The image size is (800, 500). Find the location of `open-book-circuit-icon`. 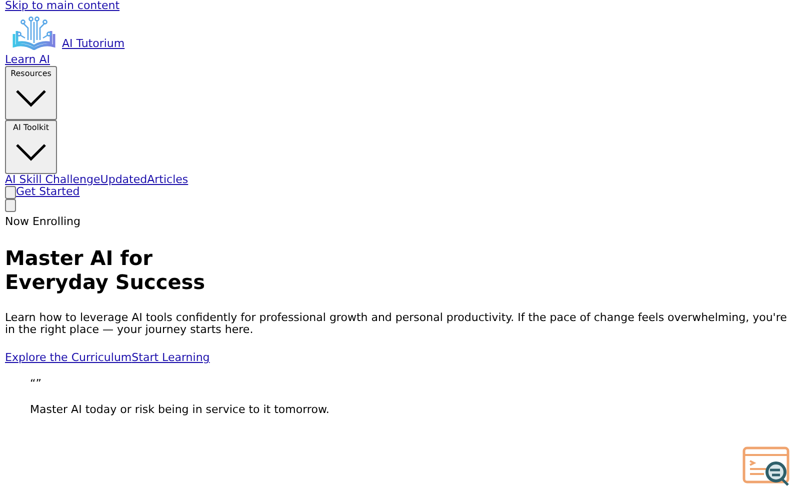

open-book-circuit-icon is located at coordinates (34, 33).